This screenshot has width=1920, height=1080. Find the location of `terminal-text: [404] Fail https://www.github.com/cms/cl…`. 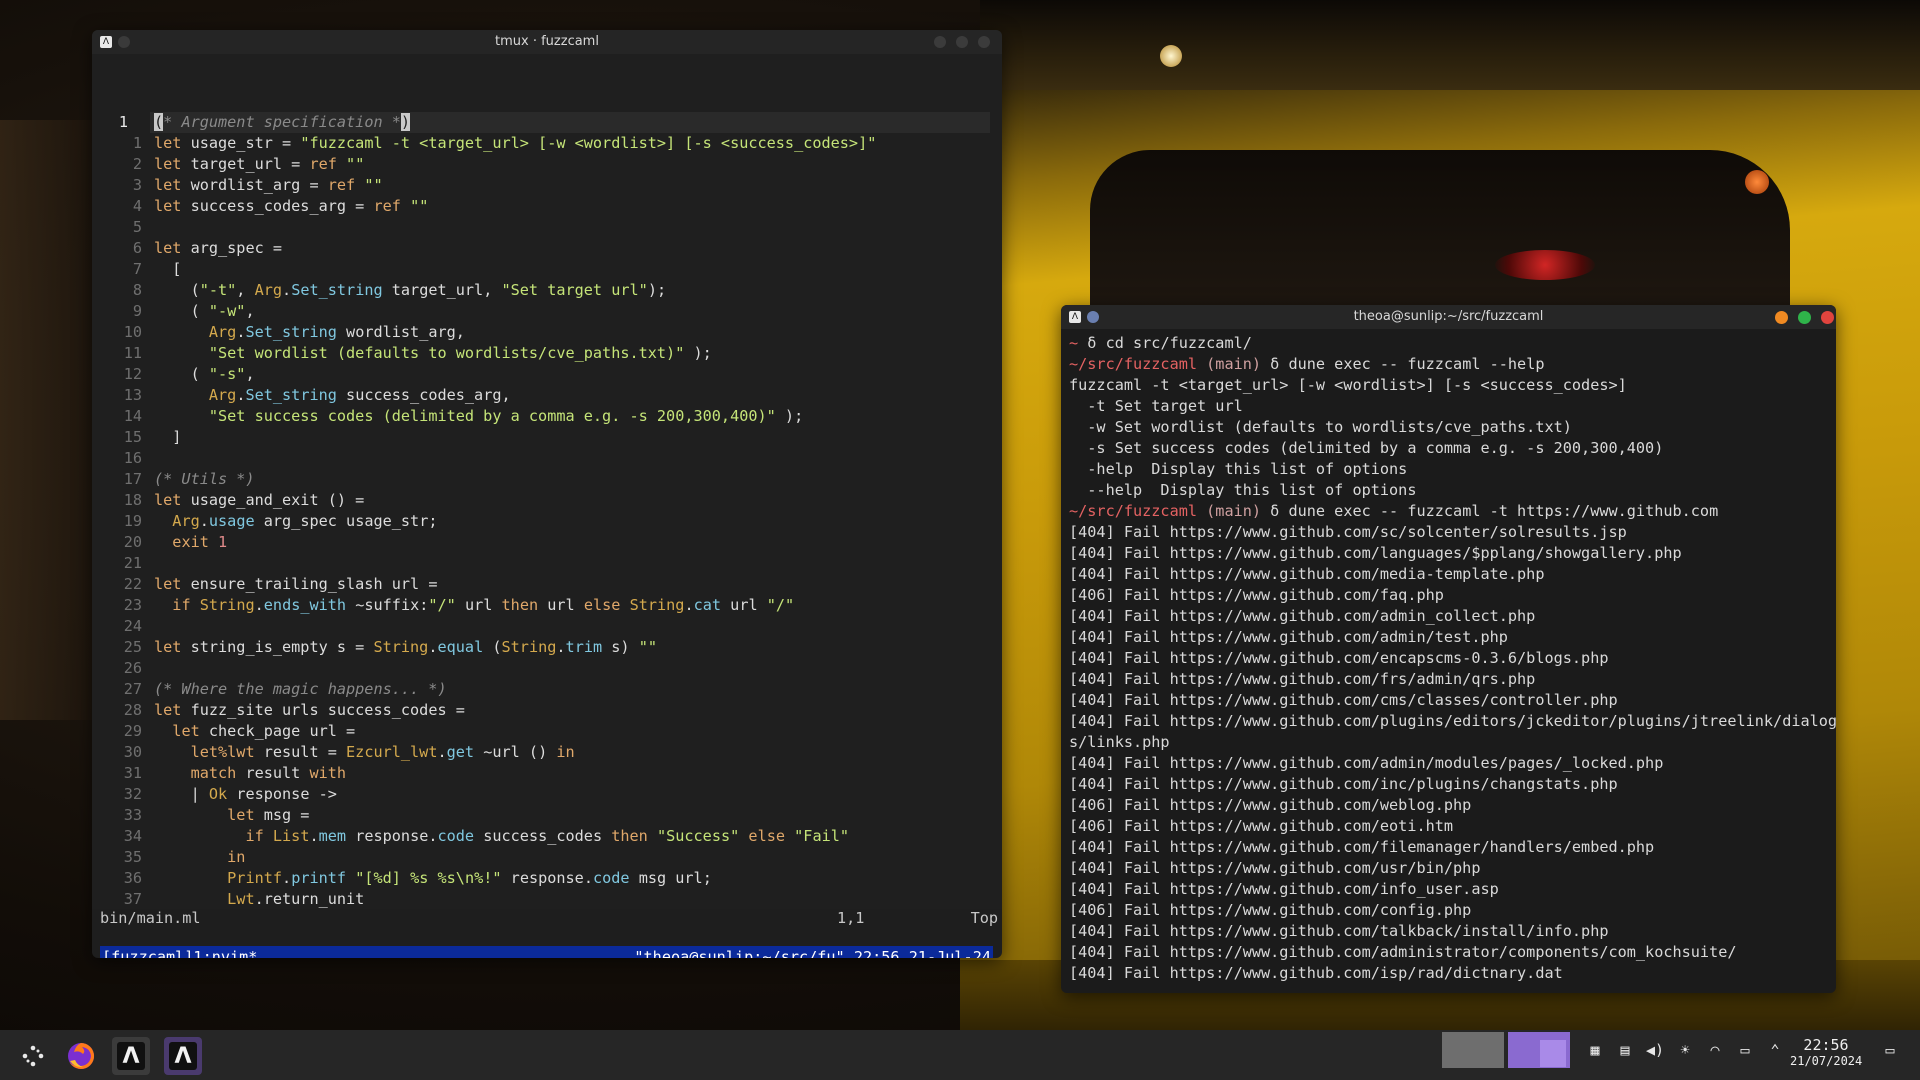

terminal-text: [404] Fail https://www.github.com/cms/cl… is located at coordinates (1343, 700).